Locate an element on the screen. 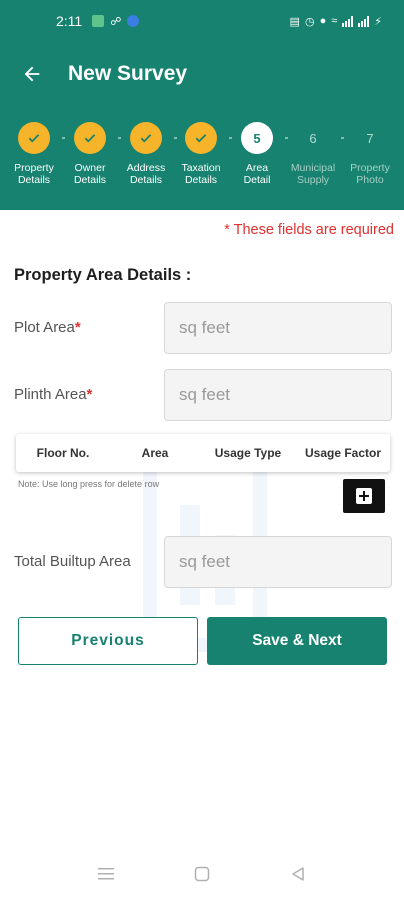  plinth-area-input is located at coordinates (278, 395).